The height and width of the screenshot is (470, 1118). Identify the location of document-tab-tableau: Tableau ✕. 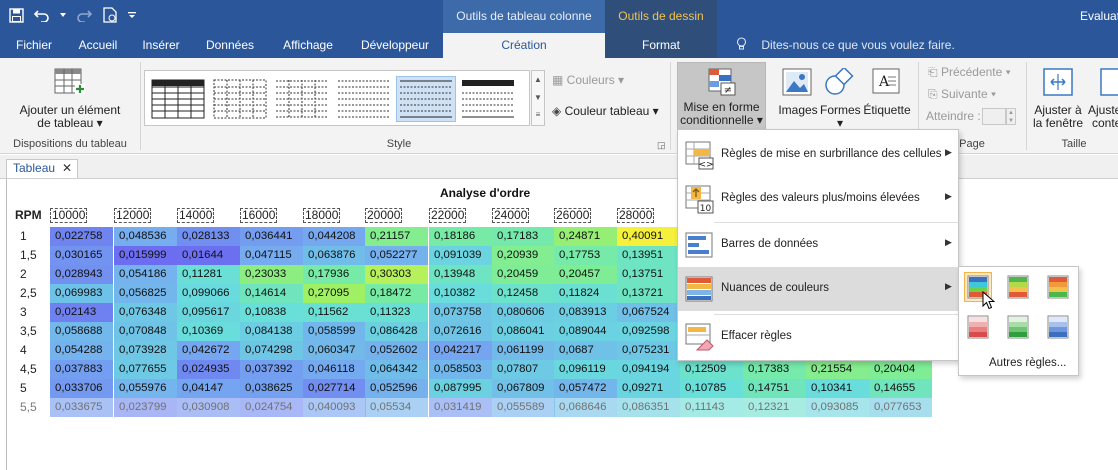
(42, 168).